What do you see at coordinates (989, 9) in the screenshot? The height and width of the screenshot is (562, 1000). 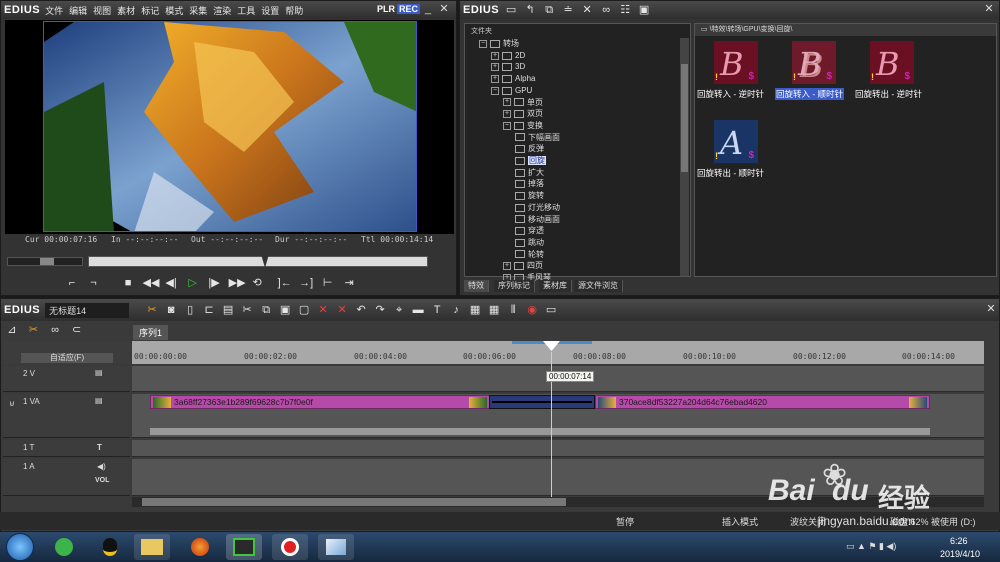 I see `effects-close-icon: ✕` at bounding box center [989, 9].